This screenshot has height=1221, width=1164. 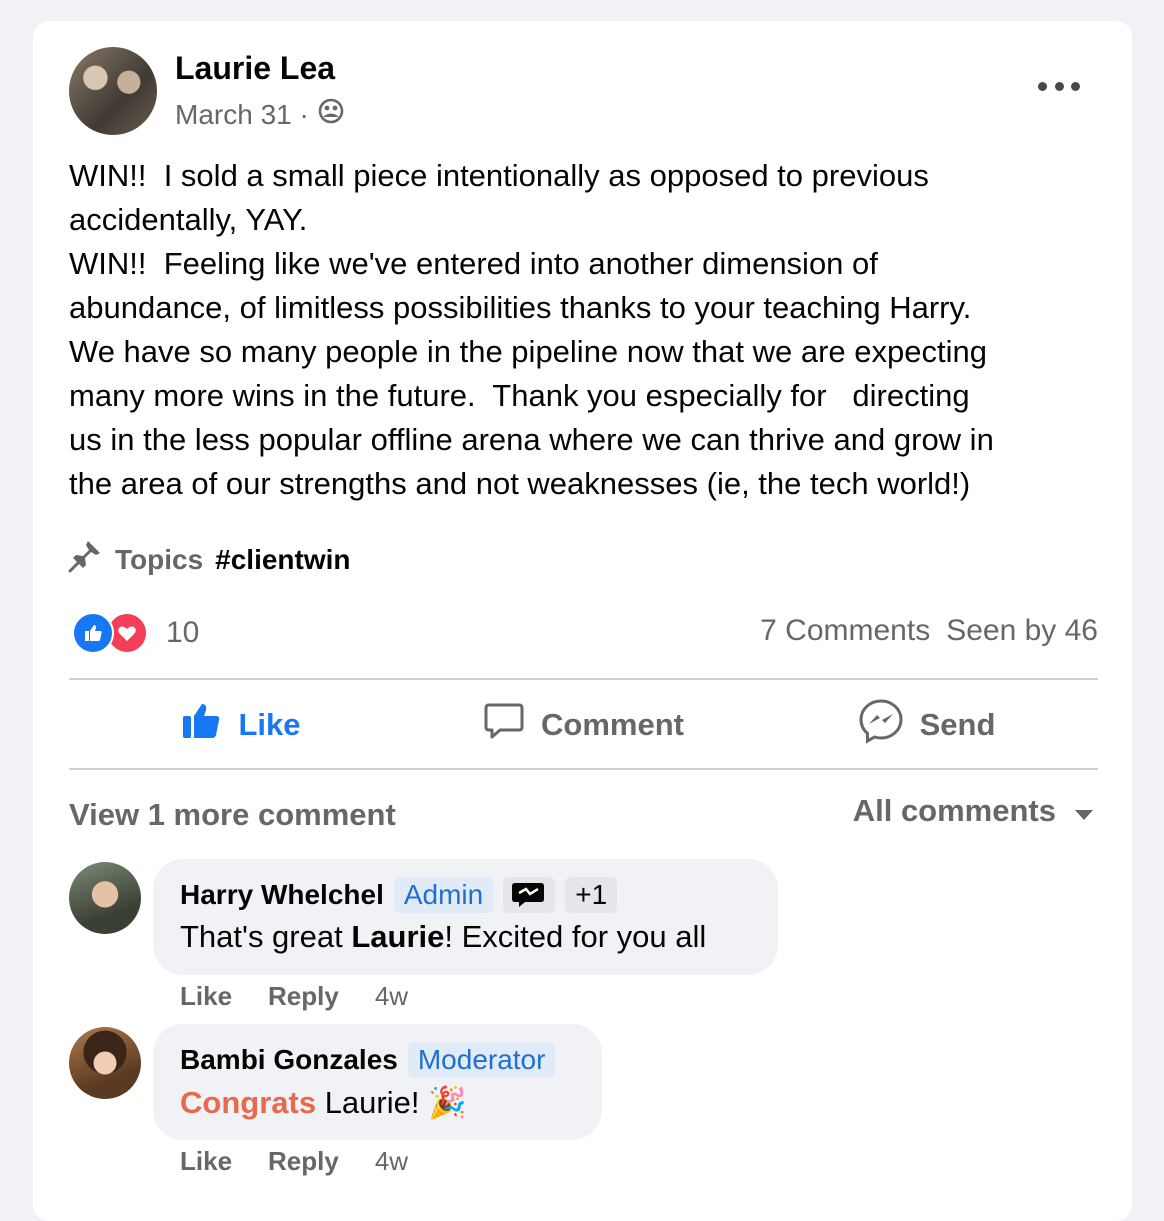 I want to click on group-privacy-icon, so click(x=331, y=114).